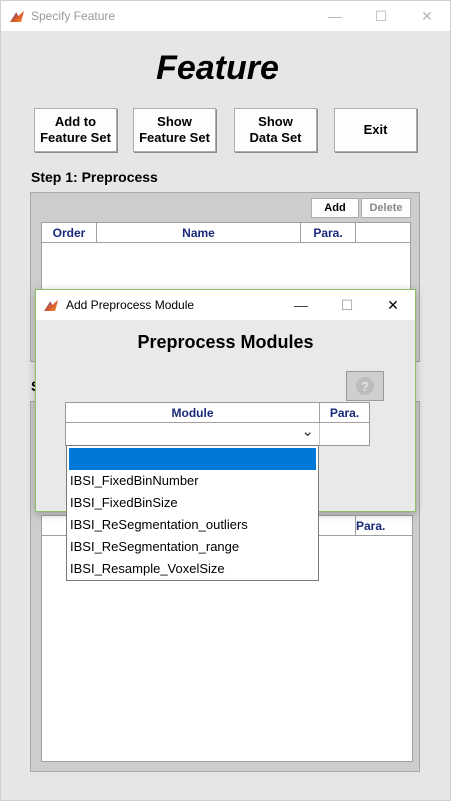 Image resolution: width=451 pixels, height=801 pixels. What do you see at coordinates (225, 305) in the screenshot?
I see `dialog-titlebar: Add Preprocess Module — ☐ ✕` at bounding box center [225, 305].